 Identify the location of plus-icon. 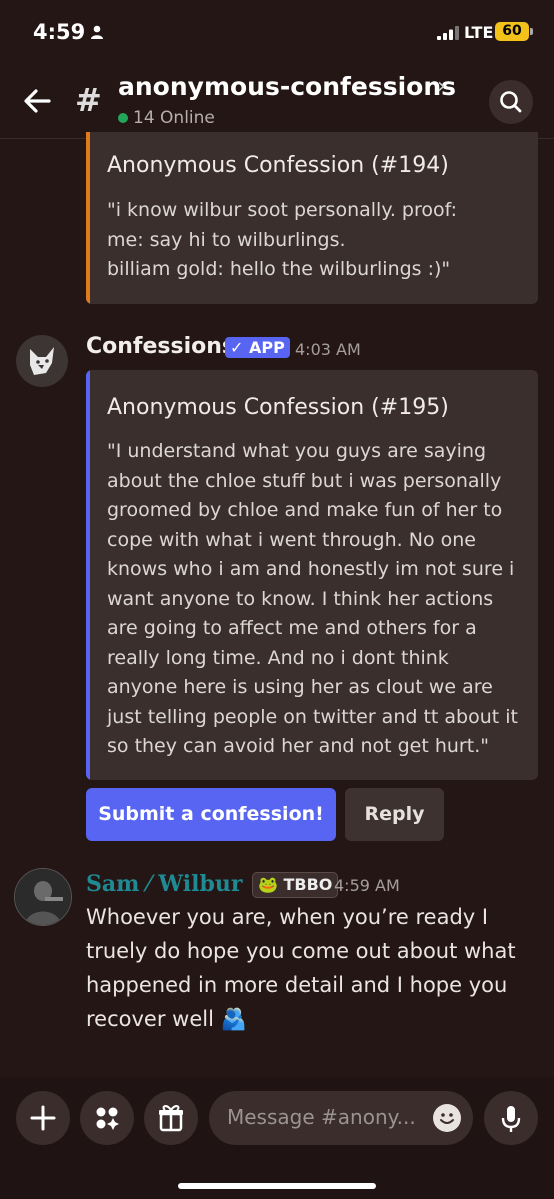
(43, 1118).